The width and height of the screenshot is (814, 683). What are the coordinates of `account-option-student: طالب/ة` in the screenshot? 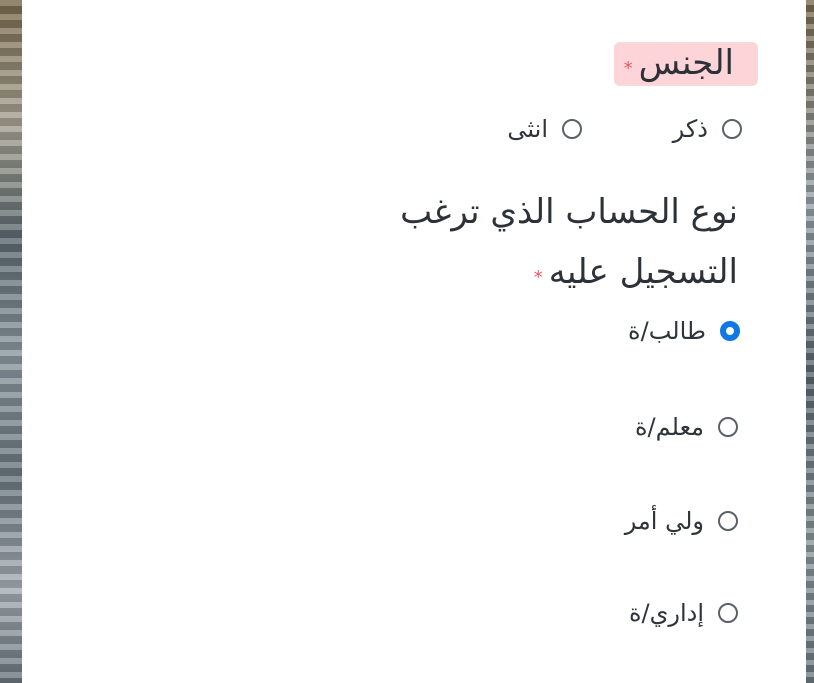 It's located at (684, 331).